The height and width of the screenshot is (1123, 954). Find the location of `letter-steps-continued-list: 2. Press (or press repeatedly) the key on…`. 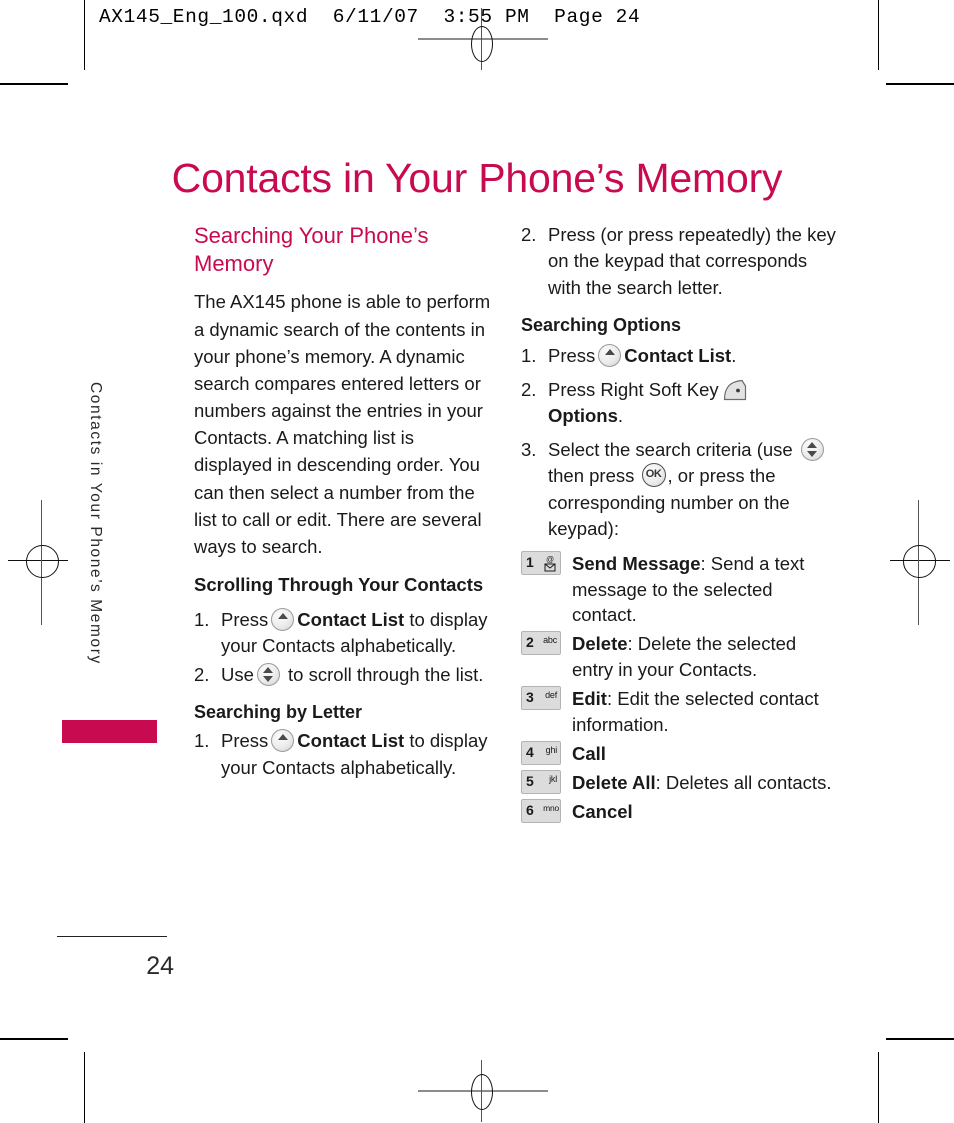

letter-steps-continued-list: 2. Press (or press repeatedly) the key on… is located at coordinates (678, 261).